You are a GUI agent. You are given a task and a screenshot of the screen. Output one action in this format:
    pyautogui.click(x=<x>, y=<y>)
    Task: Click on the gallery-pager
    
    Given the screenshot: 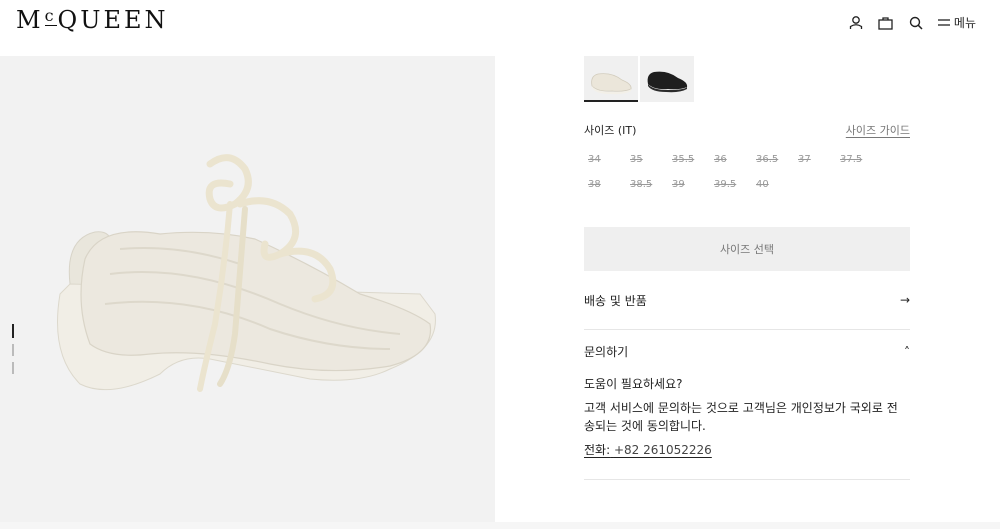 What is the action you would take?
    pyautogui.click(x=13, y=349)
    